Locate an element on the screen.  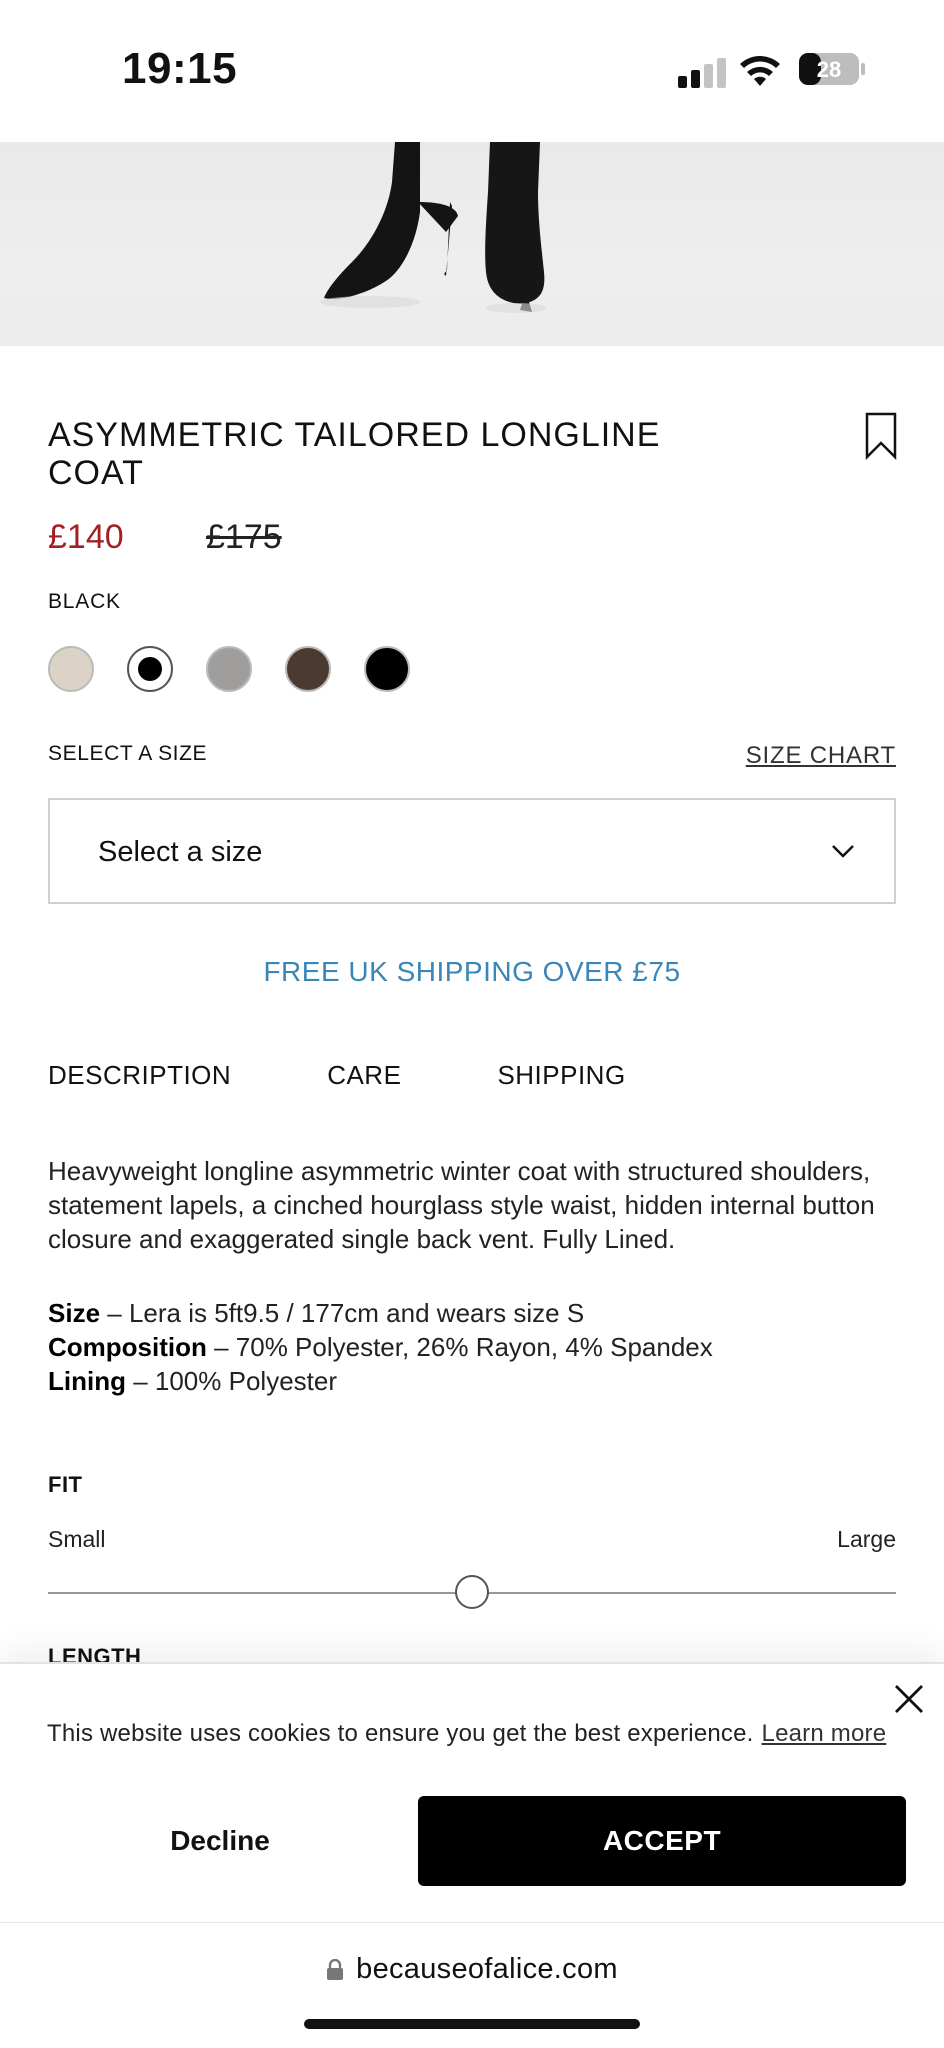
decline-button: Decline is located at coordinates (220, 1841).